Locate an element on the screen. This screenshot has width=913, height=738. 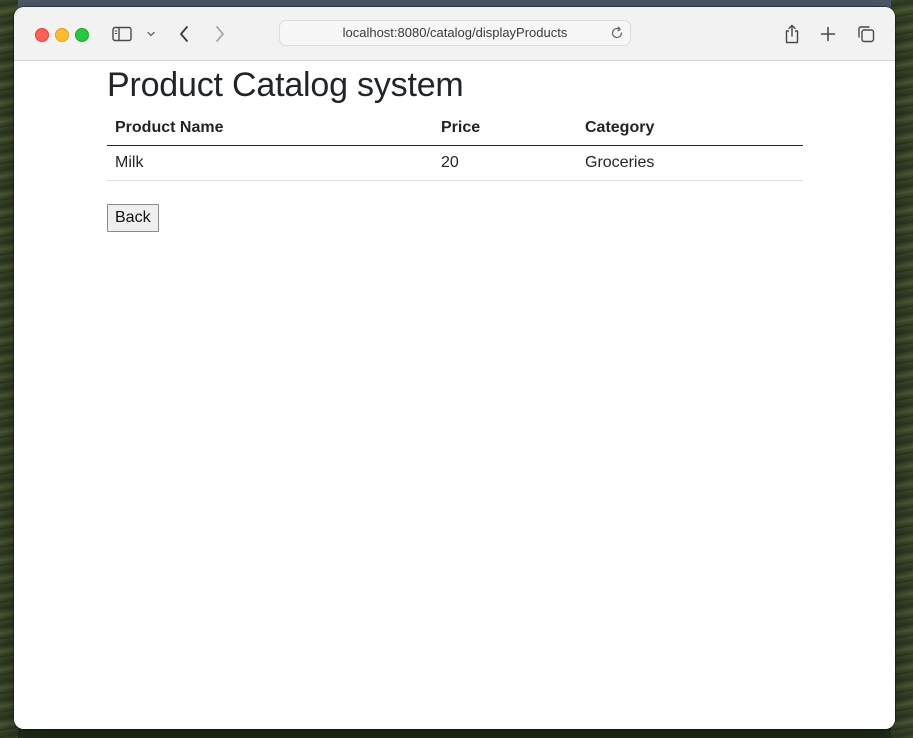
chevron-right-icon is located at coordinates (220, 34).